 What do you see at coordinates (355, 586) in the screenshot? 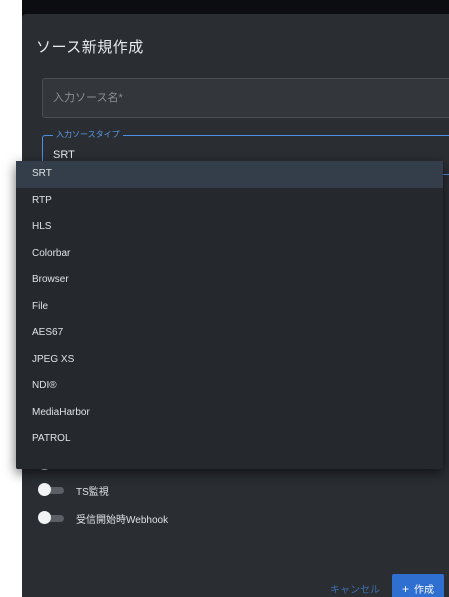
I see `cancel-button: キャンセル` at bounding box center [355, 586].